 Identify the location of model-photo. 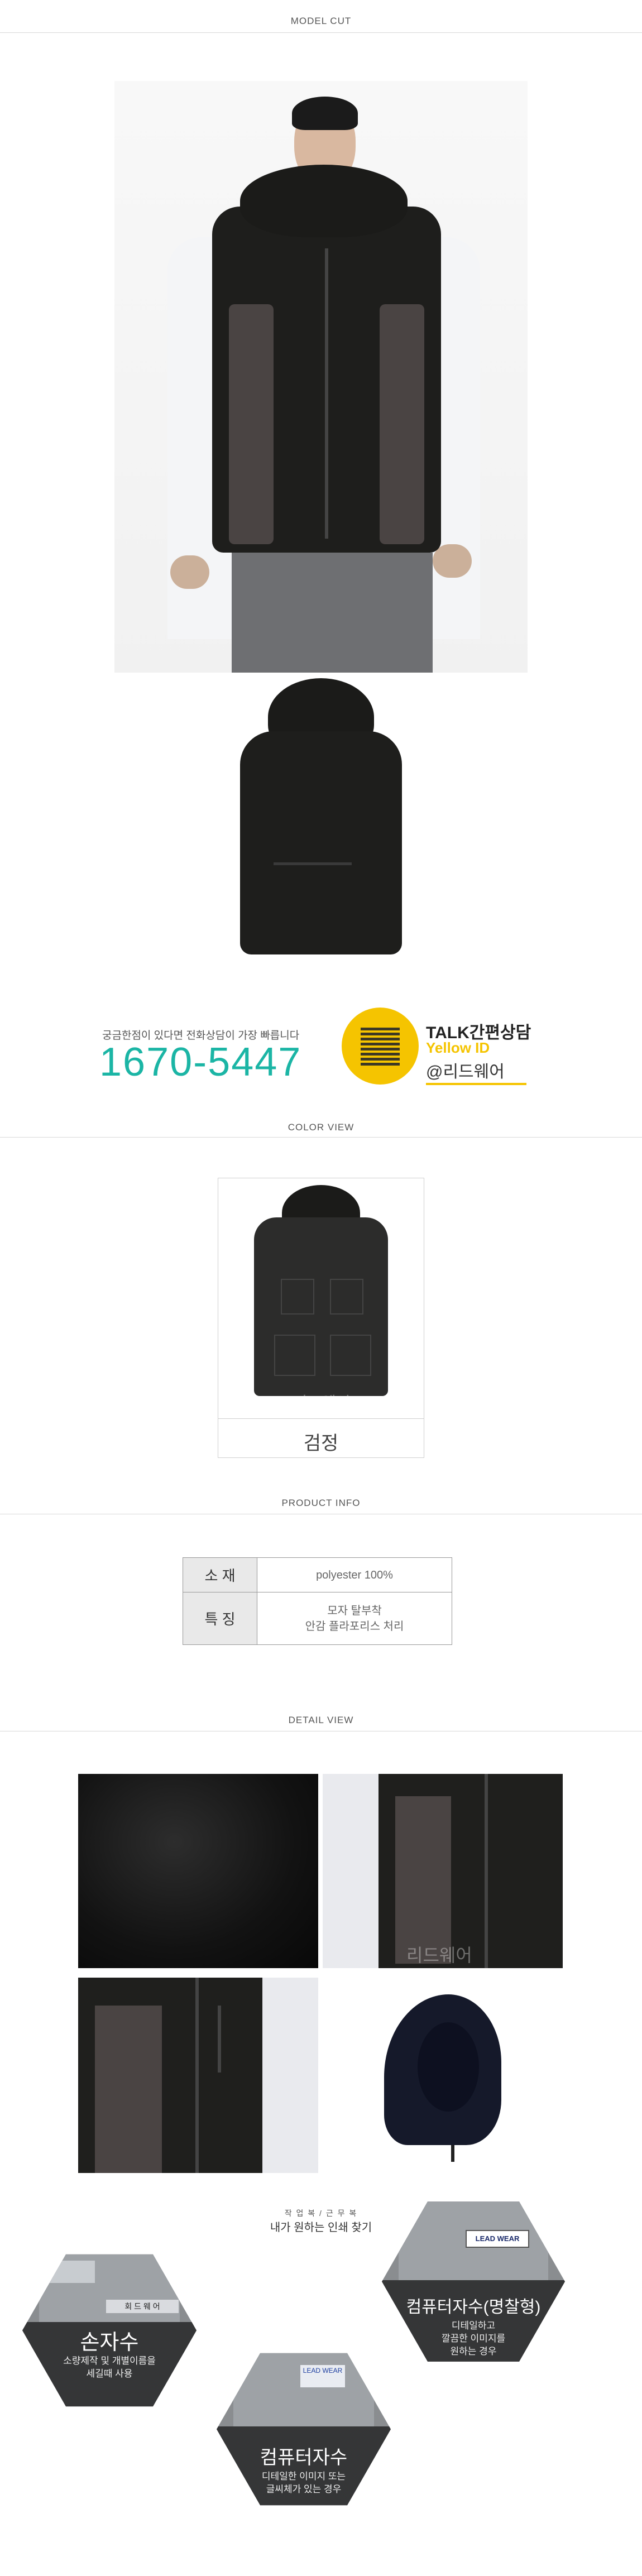
(321, 377).